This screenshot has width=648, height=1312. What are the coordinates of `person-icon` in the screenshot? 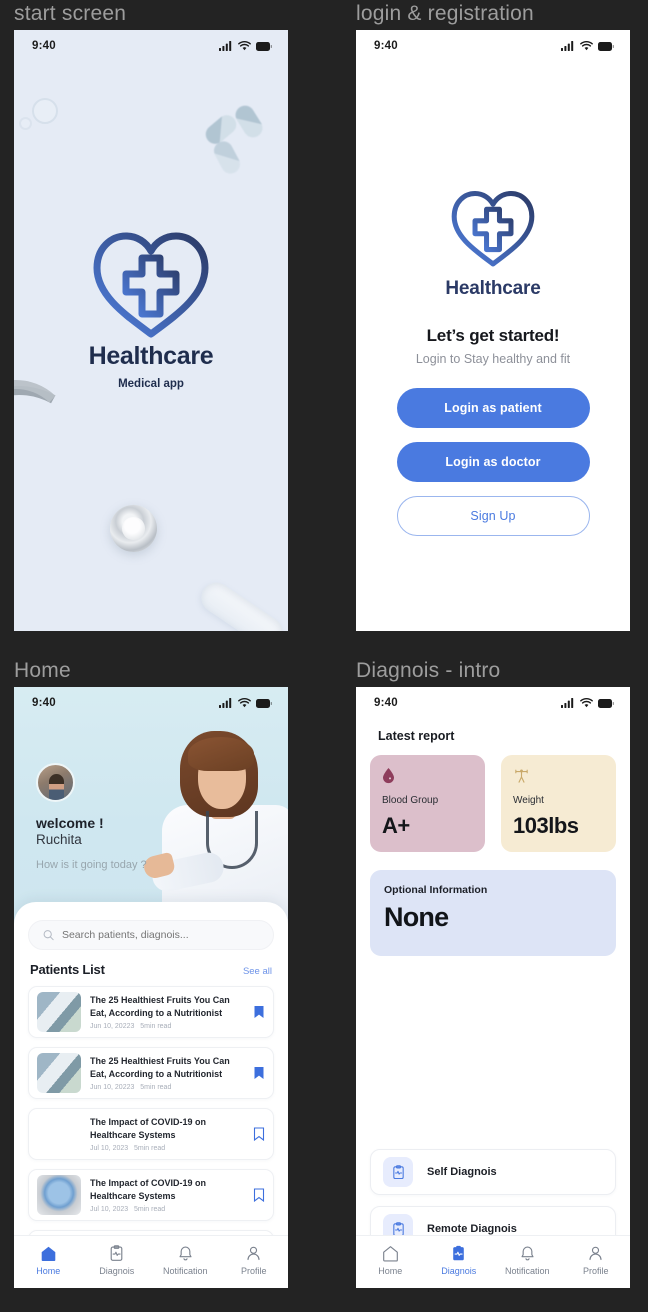 It's located at (253, 1253).